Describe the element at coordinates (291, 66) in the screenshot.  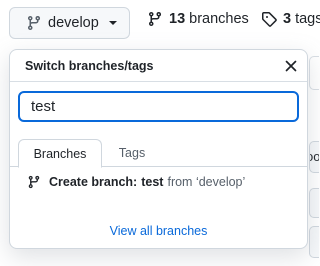
I see `close-icon` at that location.